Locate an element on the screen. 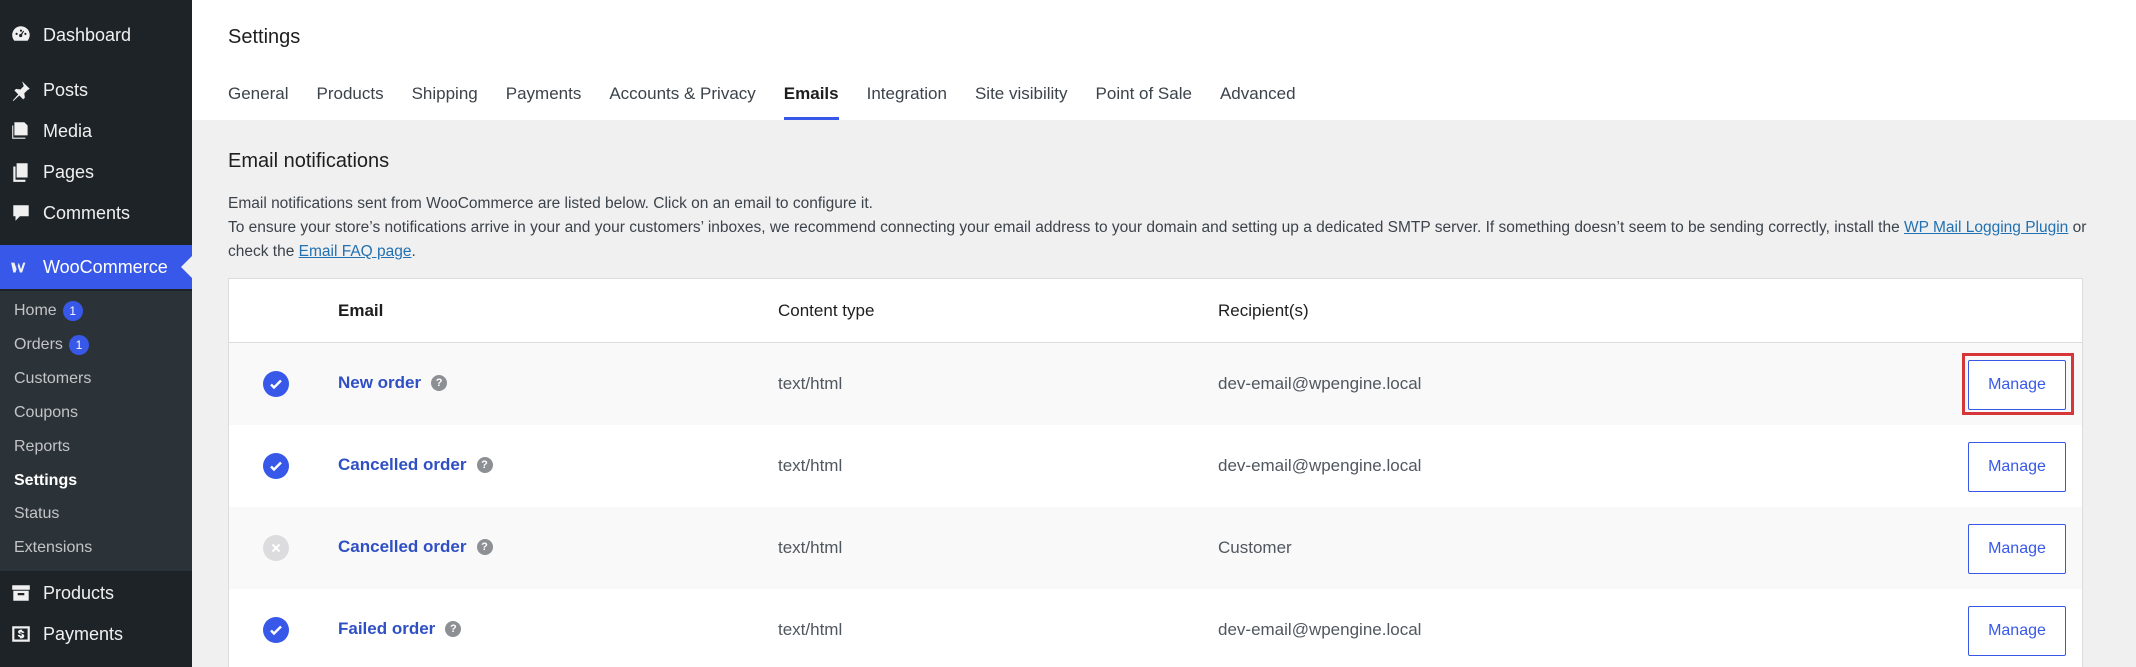  menu-products: Products is located at coordinates (96, 593).